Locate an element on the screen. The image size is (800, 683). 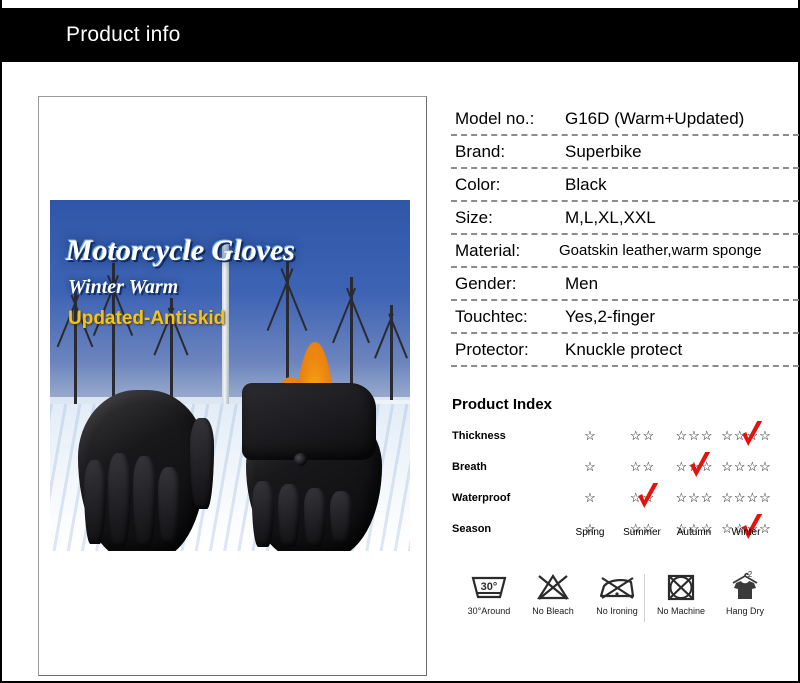
care-label: 30°Around is located at coordinates (489, 611).